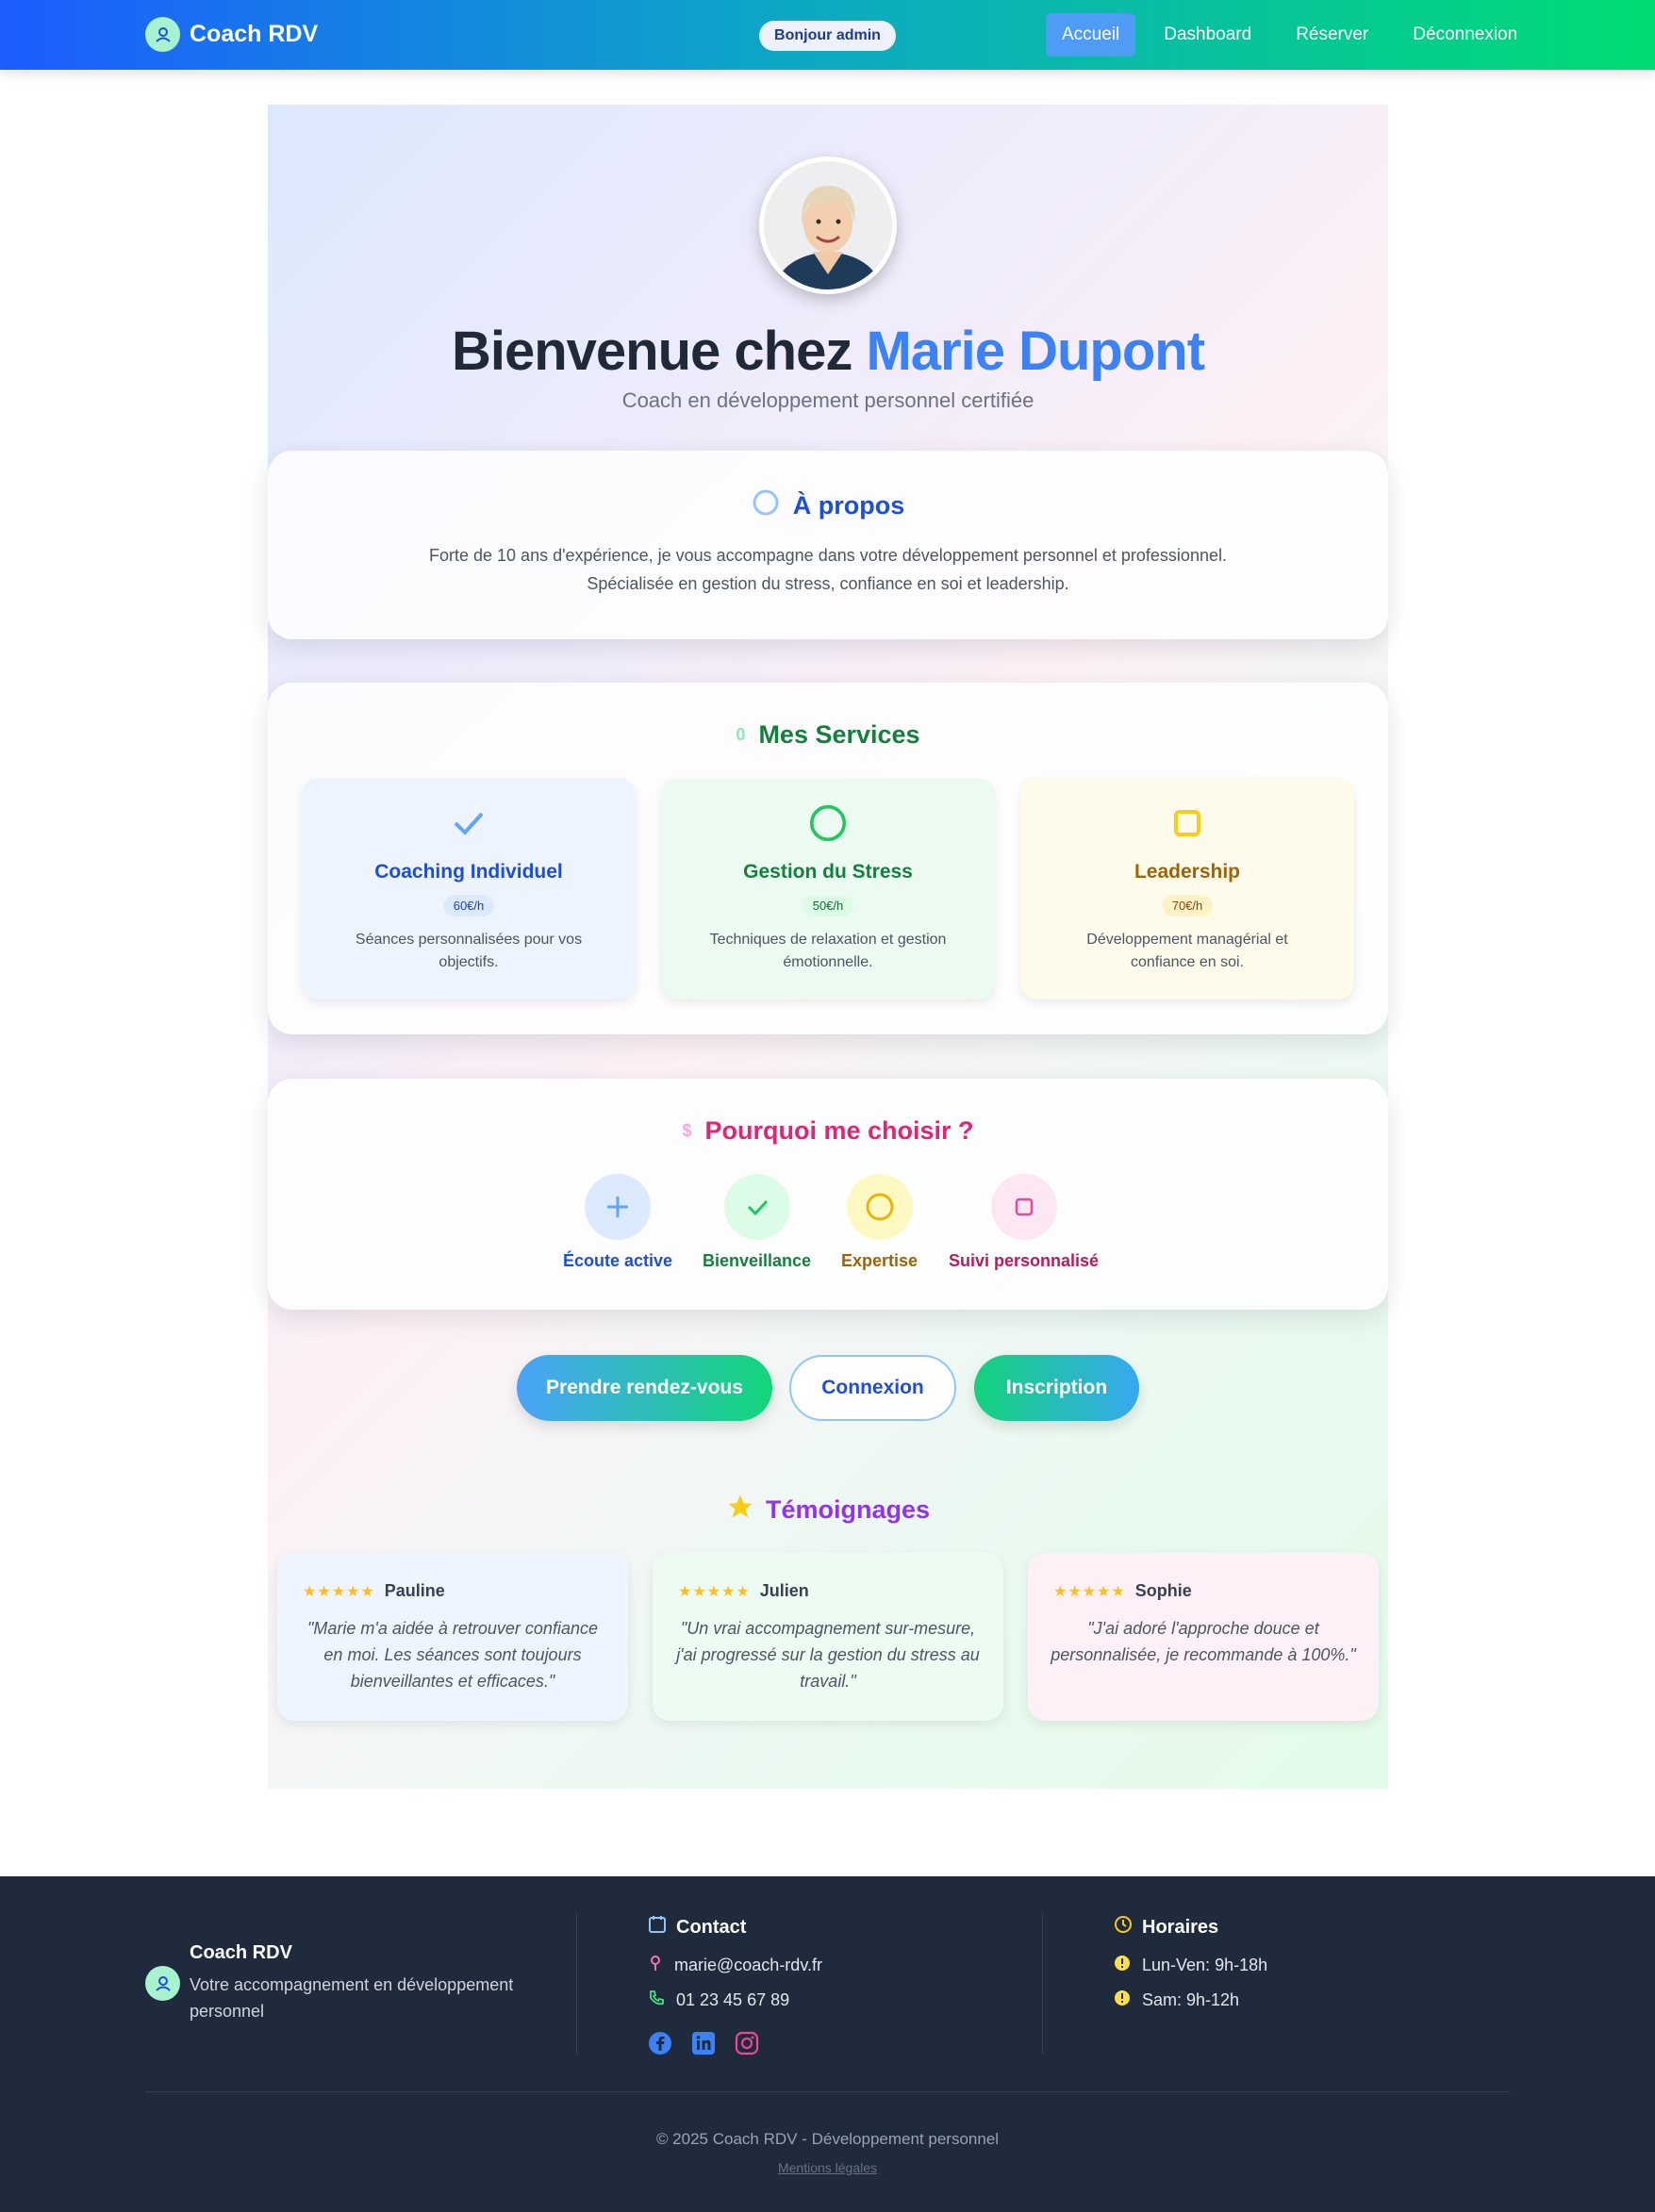 The width and height of the screenshot is (1655, 2212). I want to click on login-button: Connexion, so click(872, 1388).